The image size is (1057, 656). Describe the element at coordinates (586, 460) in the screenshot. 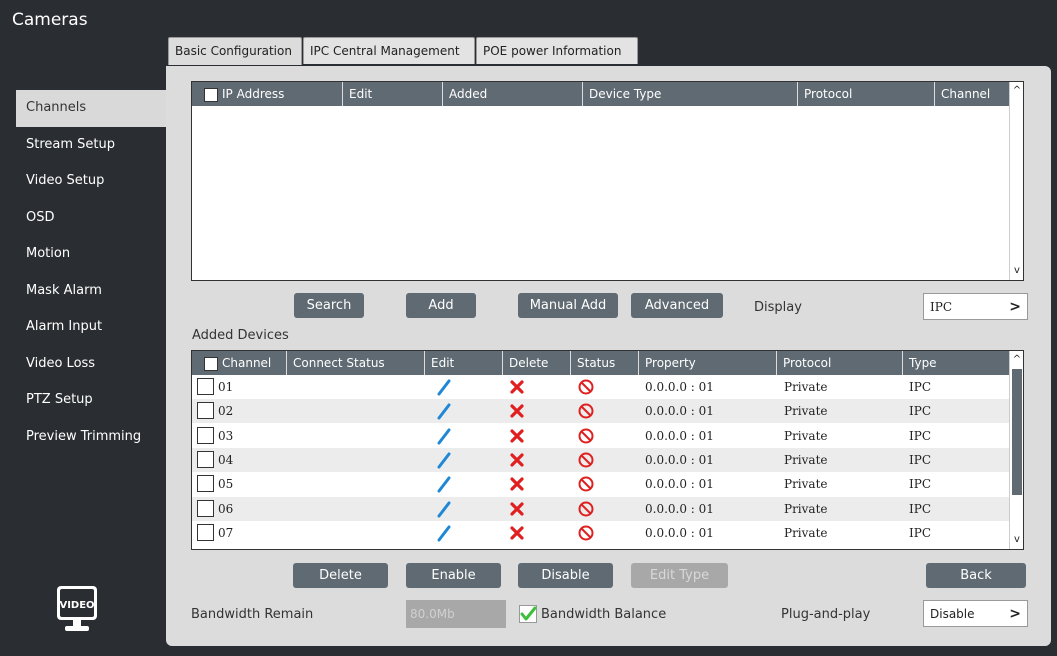

I see `prohibited-icon` at that location.